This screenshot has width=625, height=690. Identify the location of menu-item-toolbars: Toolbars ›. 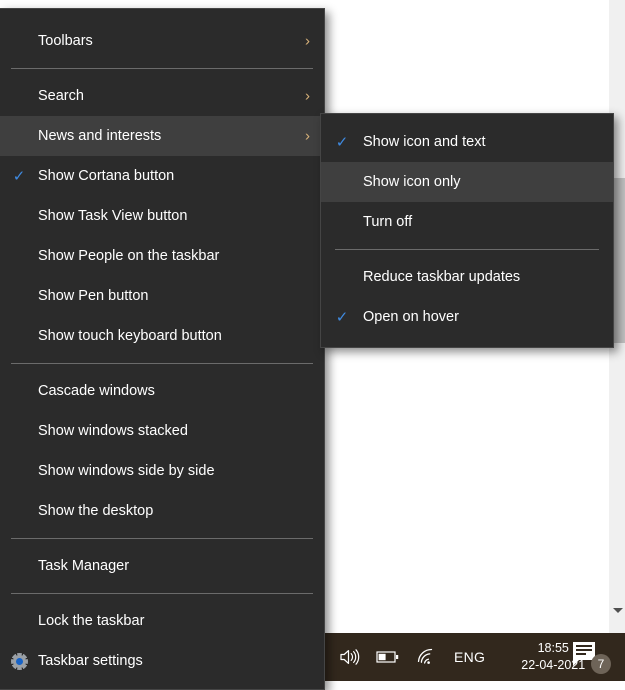
(162, 41).